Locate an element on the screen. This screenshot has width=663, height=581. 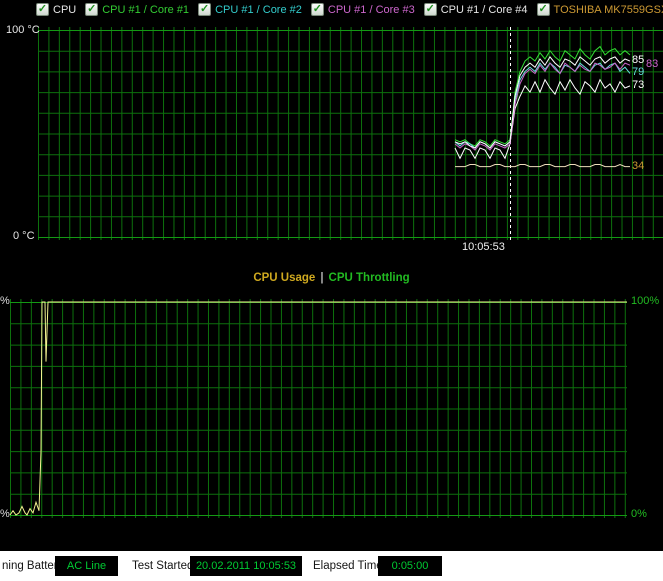
sensor-label: CPU is located at coordinates (65, 9).